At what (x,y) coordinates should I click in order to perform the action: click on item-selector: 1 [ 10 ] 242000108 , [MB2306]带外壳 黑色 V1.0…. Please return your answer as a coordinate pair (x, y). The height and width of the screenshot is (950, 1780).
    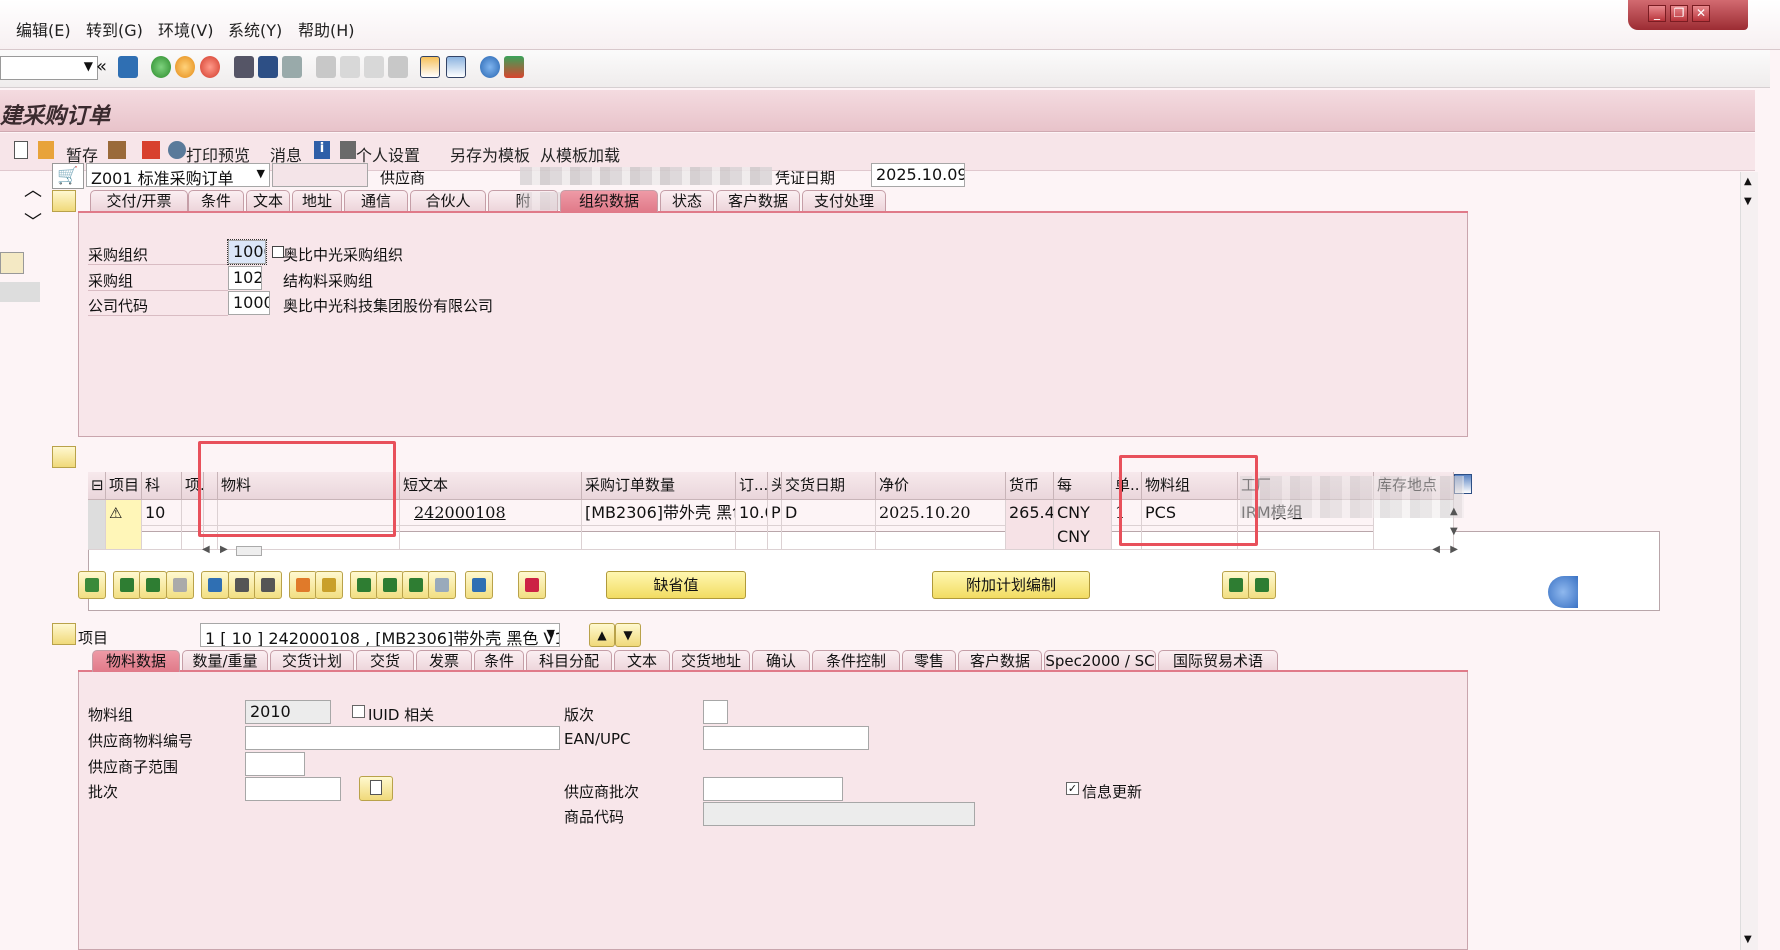
    Looking at the image, I should click on (380, 635).